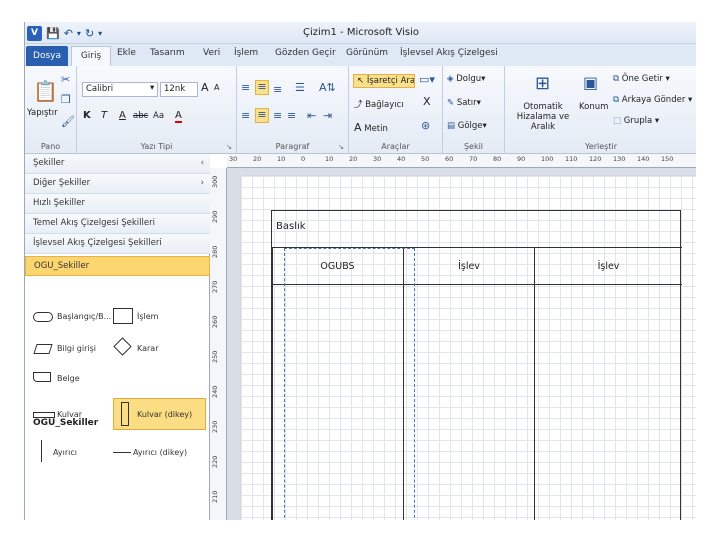 The height and width of the screenshot is (540, 720). What do you see at coordinates (117, 204) in the screenshot?
I see `sidebar-item-quick-shapes: Hızlı Şekiller` at bounding box center [117, 204].